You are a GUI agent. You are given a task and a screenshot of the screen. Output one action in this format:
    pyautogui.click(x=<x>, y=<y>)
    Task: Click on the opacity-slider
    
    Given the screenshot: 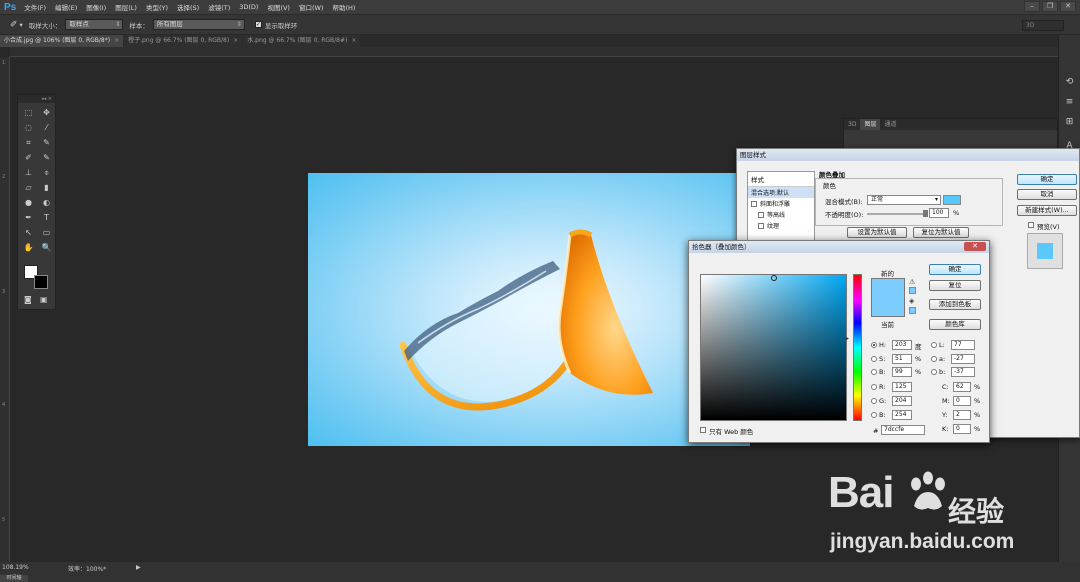 What is the action you would take?
    pyautogui.click(x=897, y=214)
    